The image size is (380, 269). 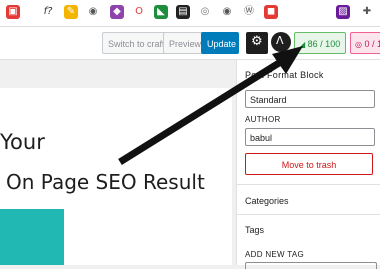 I want to click on heading-partial-text: Your, so click(x=22, y=142).